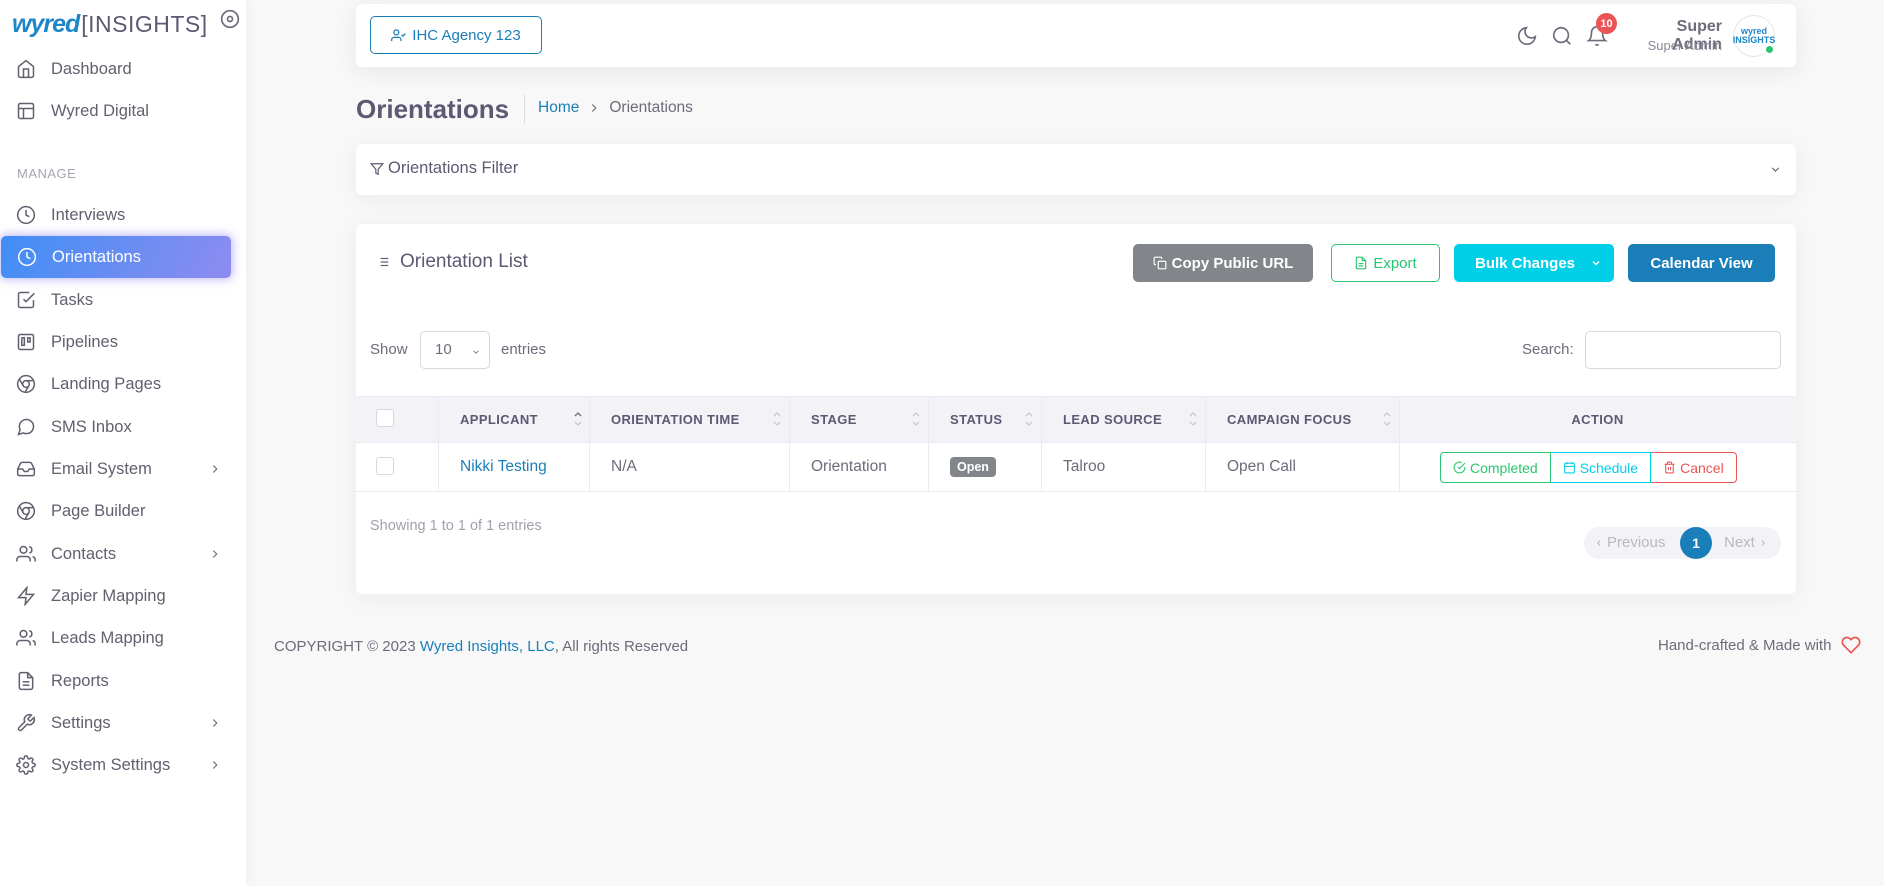 Image resolution: width=1884 pixels, height=886 pixels. What do you see at coordinates (116, 384) in the screenshot?
I see `sidebar-item-landing-pages: Landing Pages` at bounding box center [116, 384].